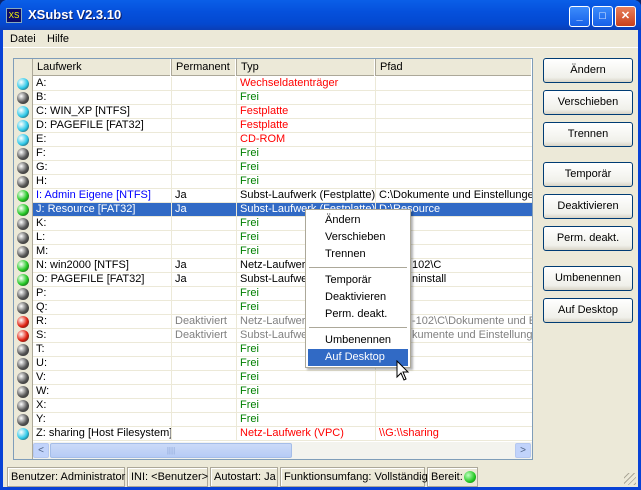 The height and width of the screenshot is (490, 641). I want to click on horizontal-scrollbar: < |||| >, so click(282, 450).